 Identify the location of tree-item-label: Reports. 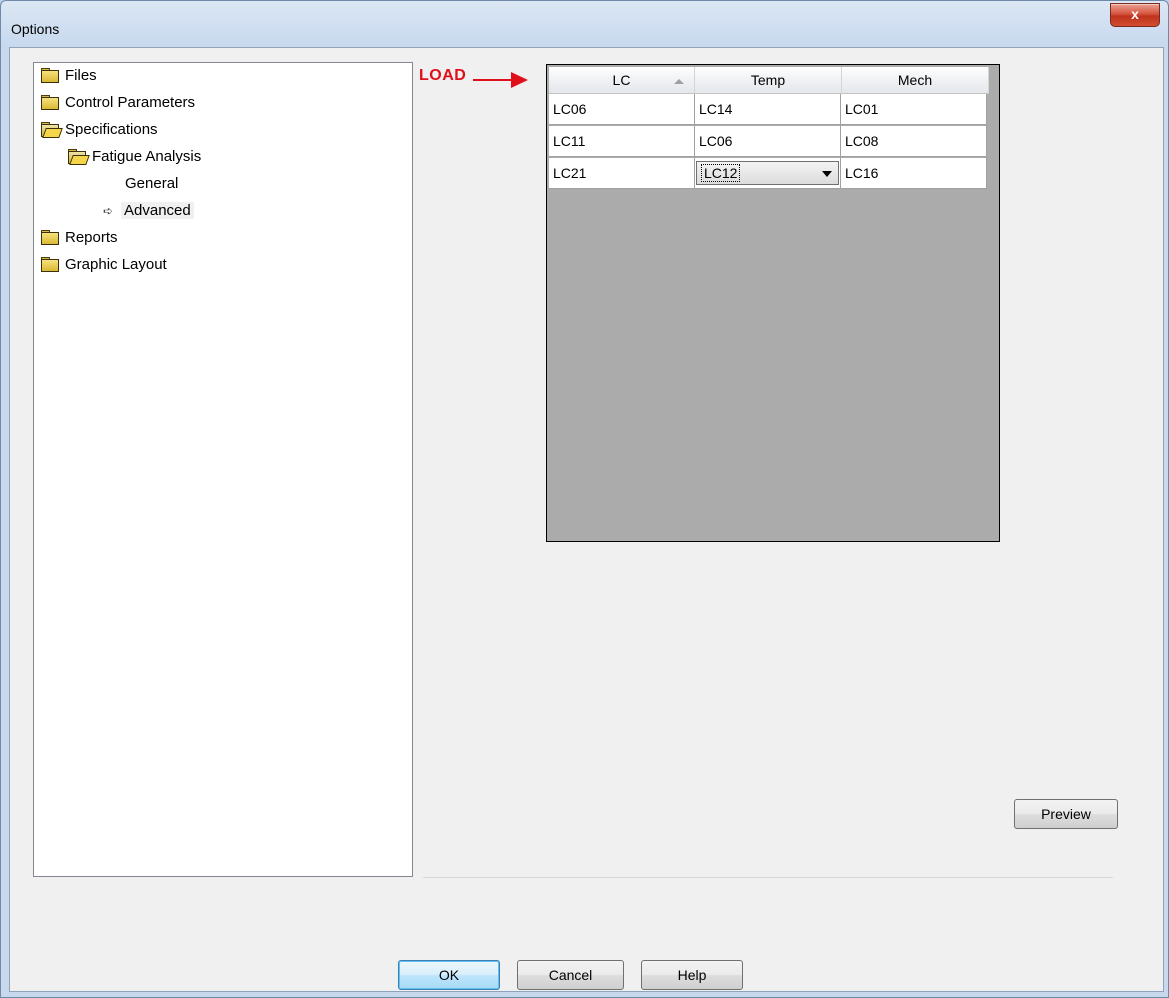
(91, 237).